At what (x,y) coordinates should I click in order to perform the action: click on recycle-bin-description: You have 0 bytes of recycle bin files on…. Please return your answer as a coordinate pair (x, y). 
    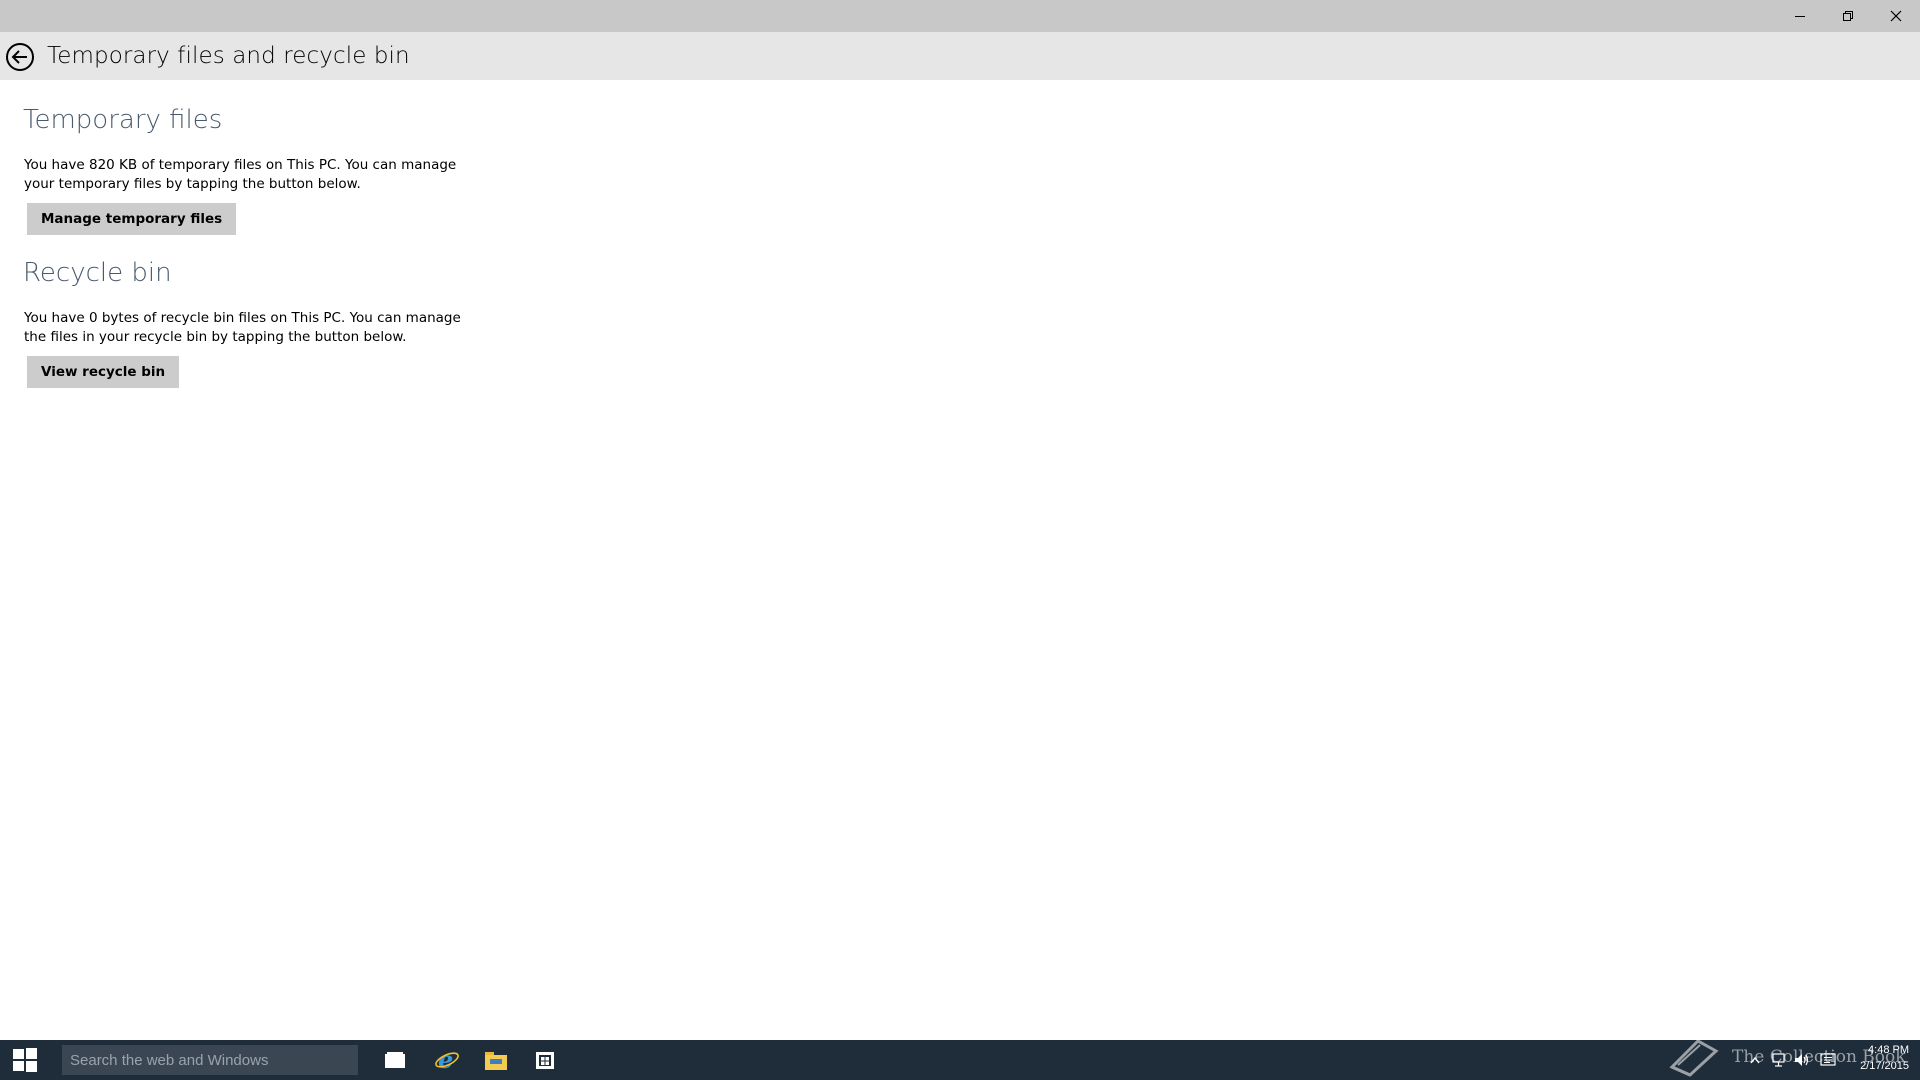
    Looking at the image, I should click on (242, 327).